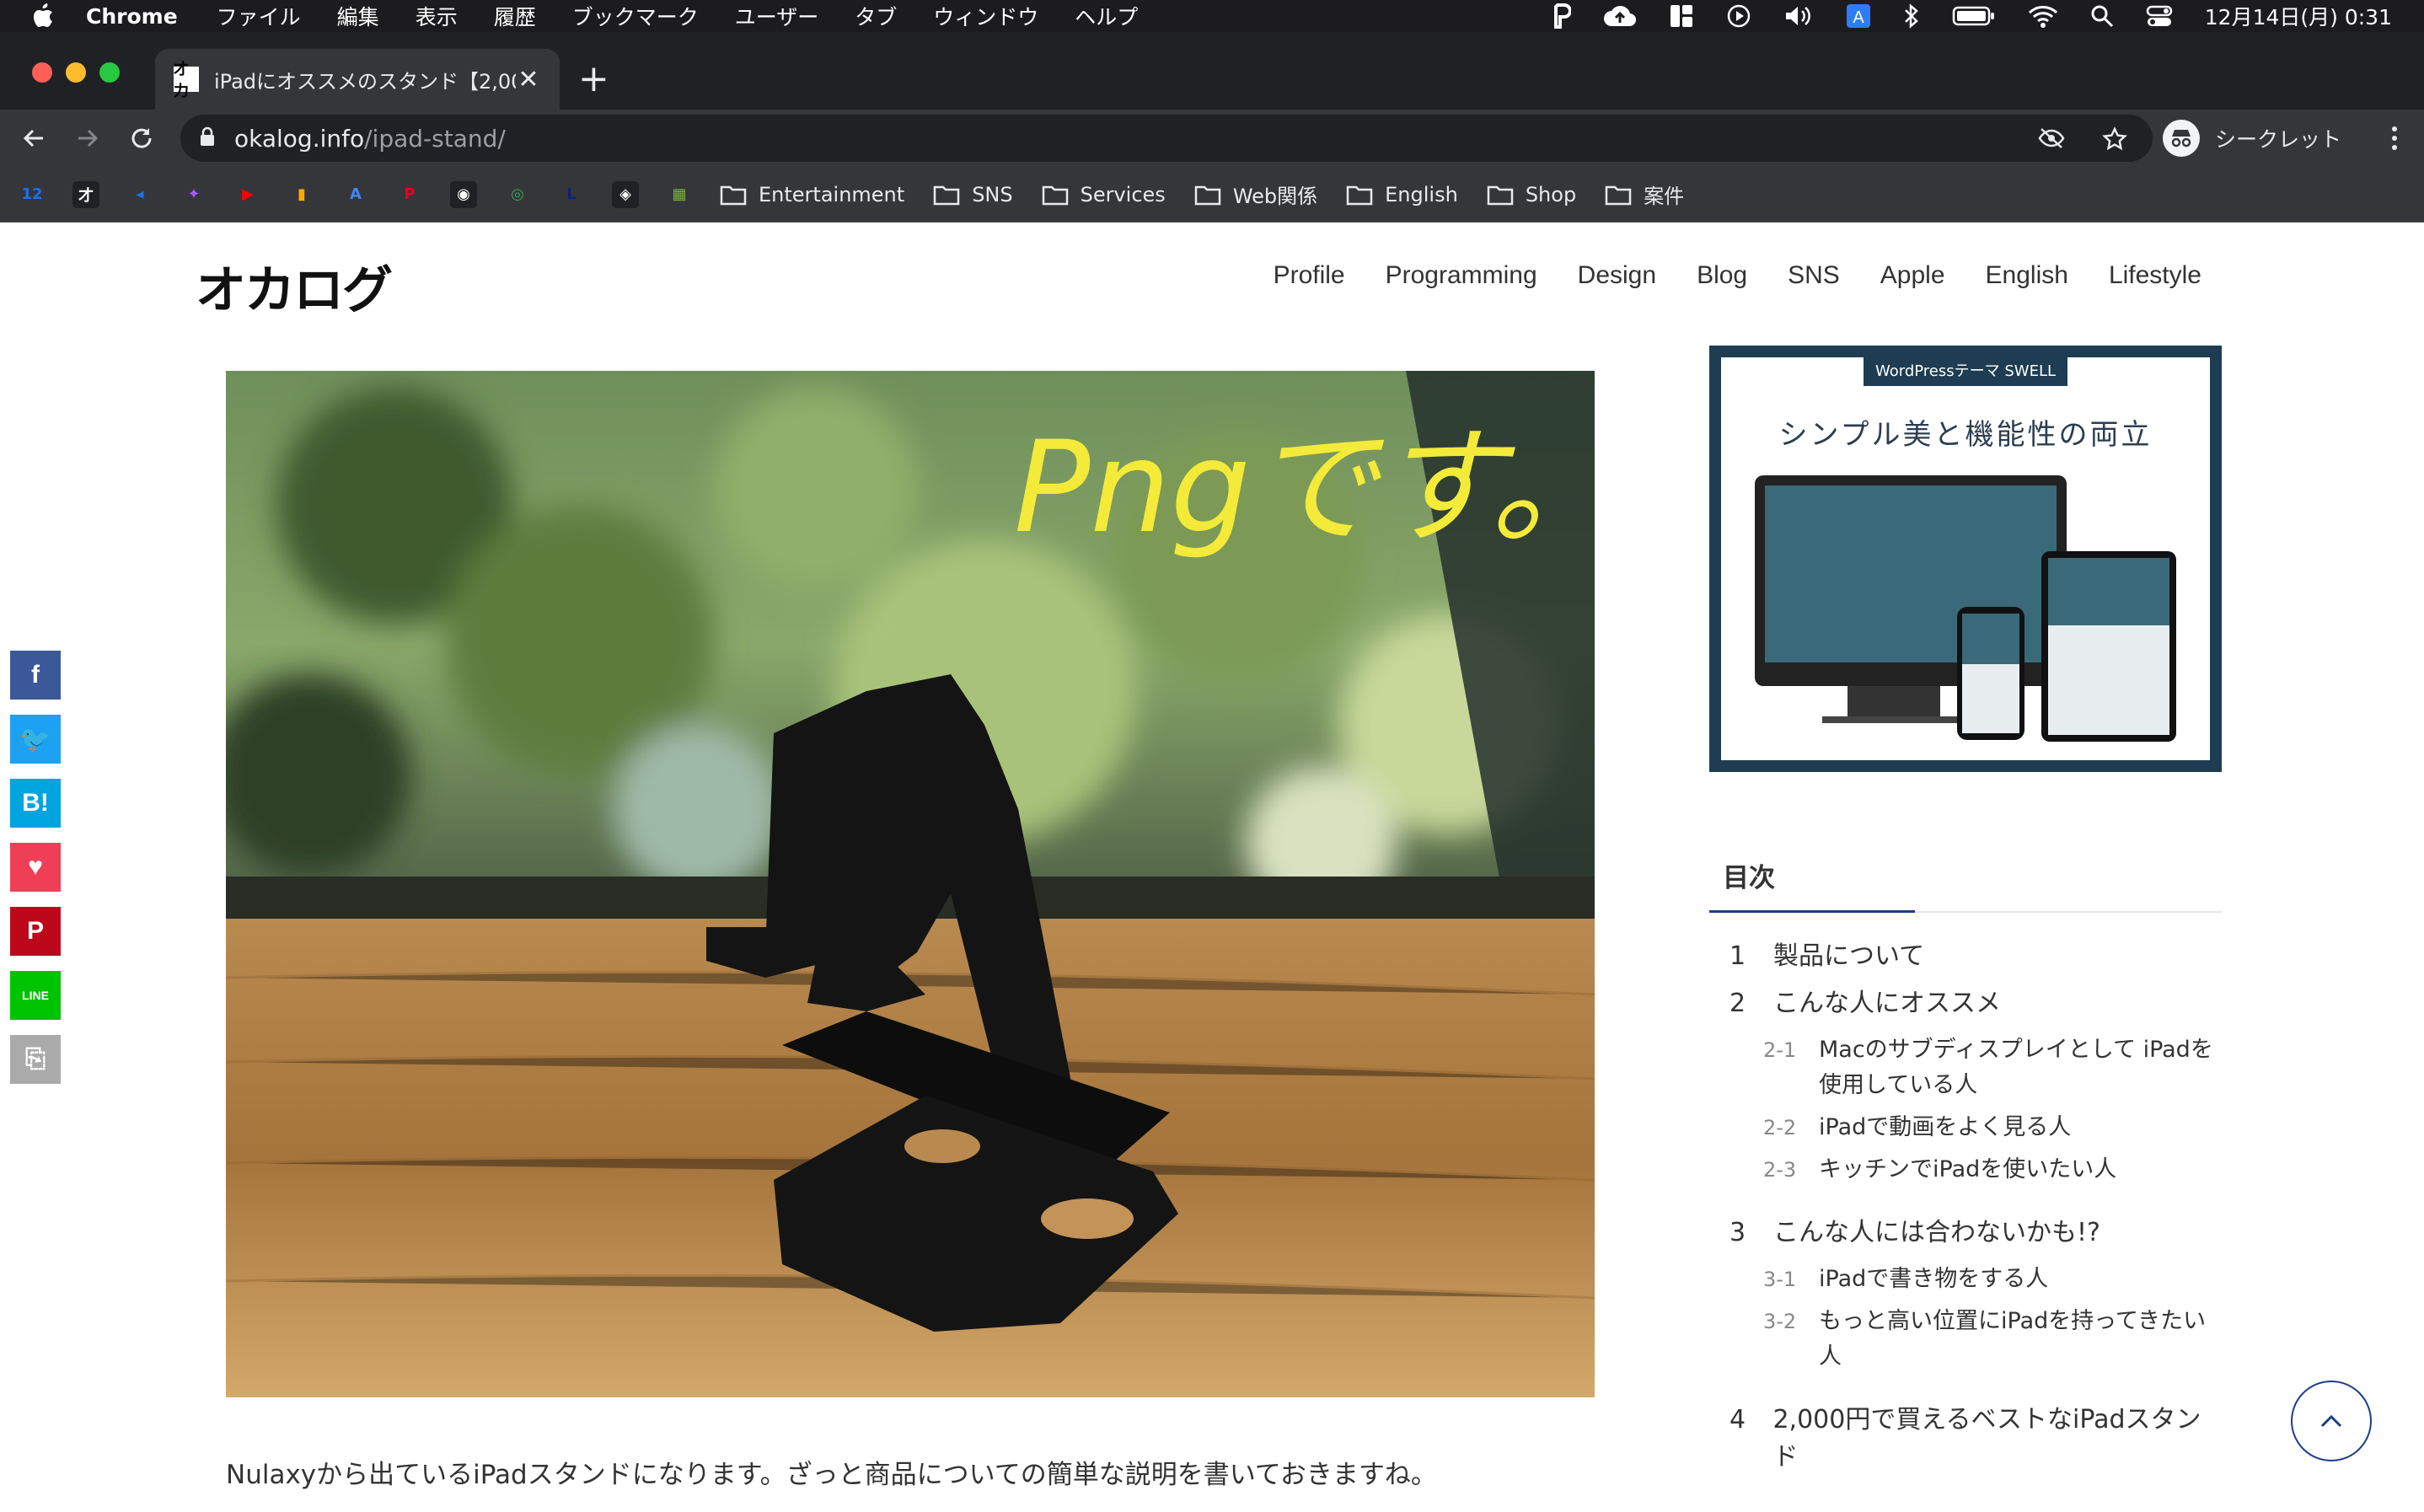  What do you see at coordinates (1738, 1232) in the screenshot?
I see `toc-item-number: 3` at bounding box center [1738, 1232].